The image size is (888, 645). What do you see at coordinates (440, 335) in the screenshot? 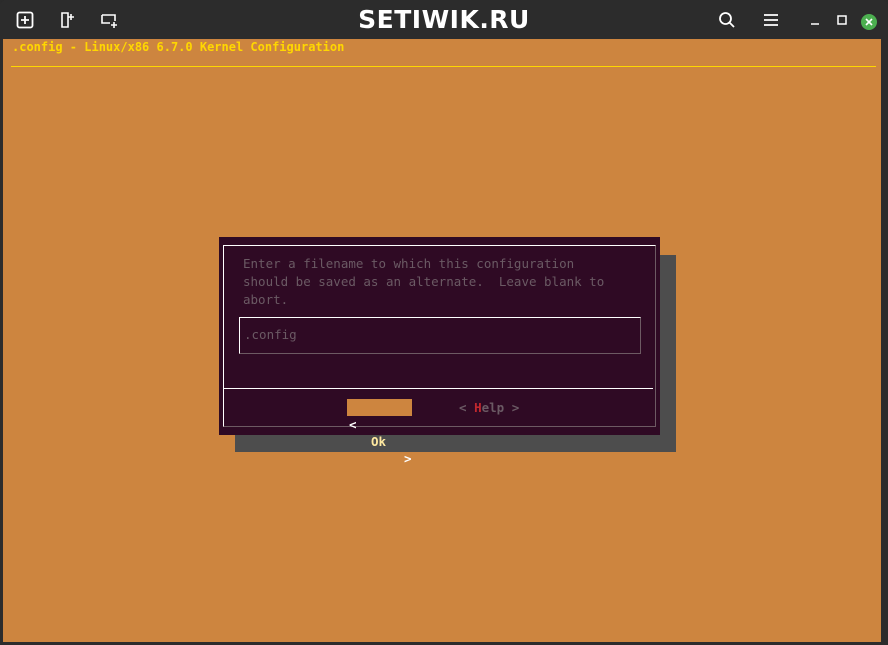
I see `filename-input: .config` at bounding box center [440, 335].